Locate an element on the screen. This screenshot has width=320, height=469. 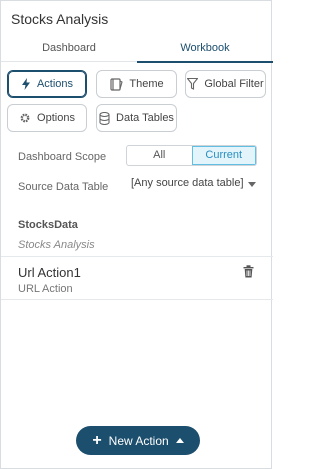
data-source-group-subtitle: Stocks Analysis is located at coordinates (56, 245).